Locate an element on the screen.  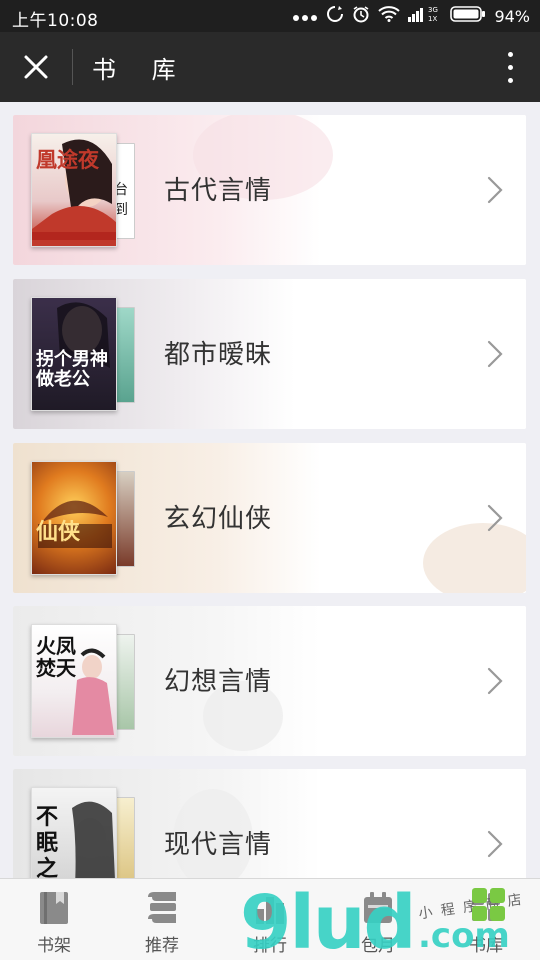
category-card-fantasy-xianxia: 仙侠 玄幻仙侠 is located at coordinates (269, 518).